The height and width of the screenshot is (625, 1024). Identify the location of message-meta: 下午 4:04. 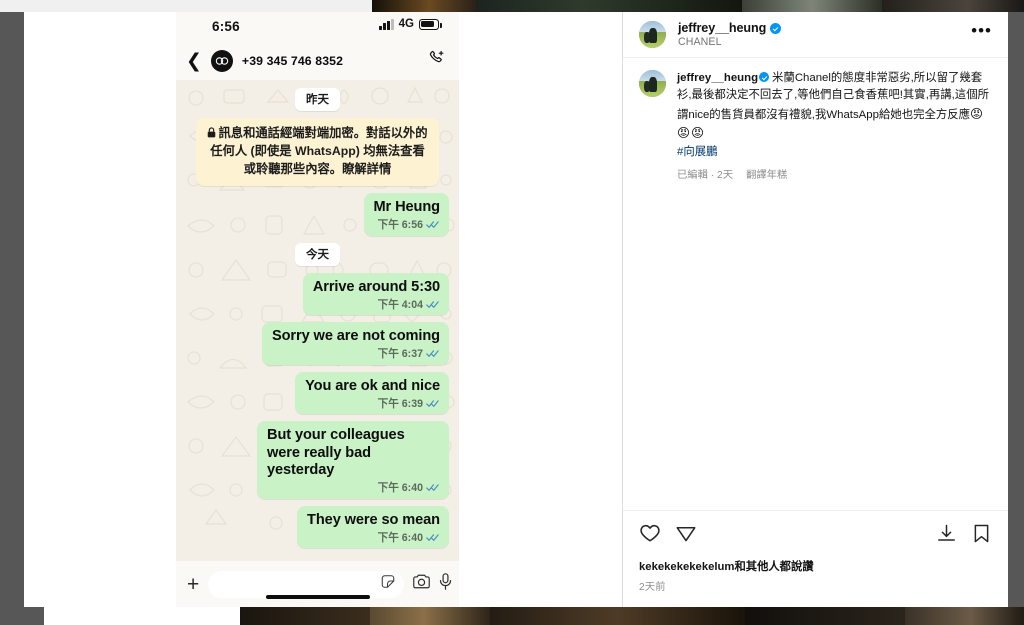
(376, 304).